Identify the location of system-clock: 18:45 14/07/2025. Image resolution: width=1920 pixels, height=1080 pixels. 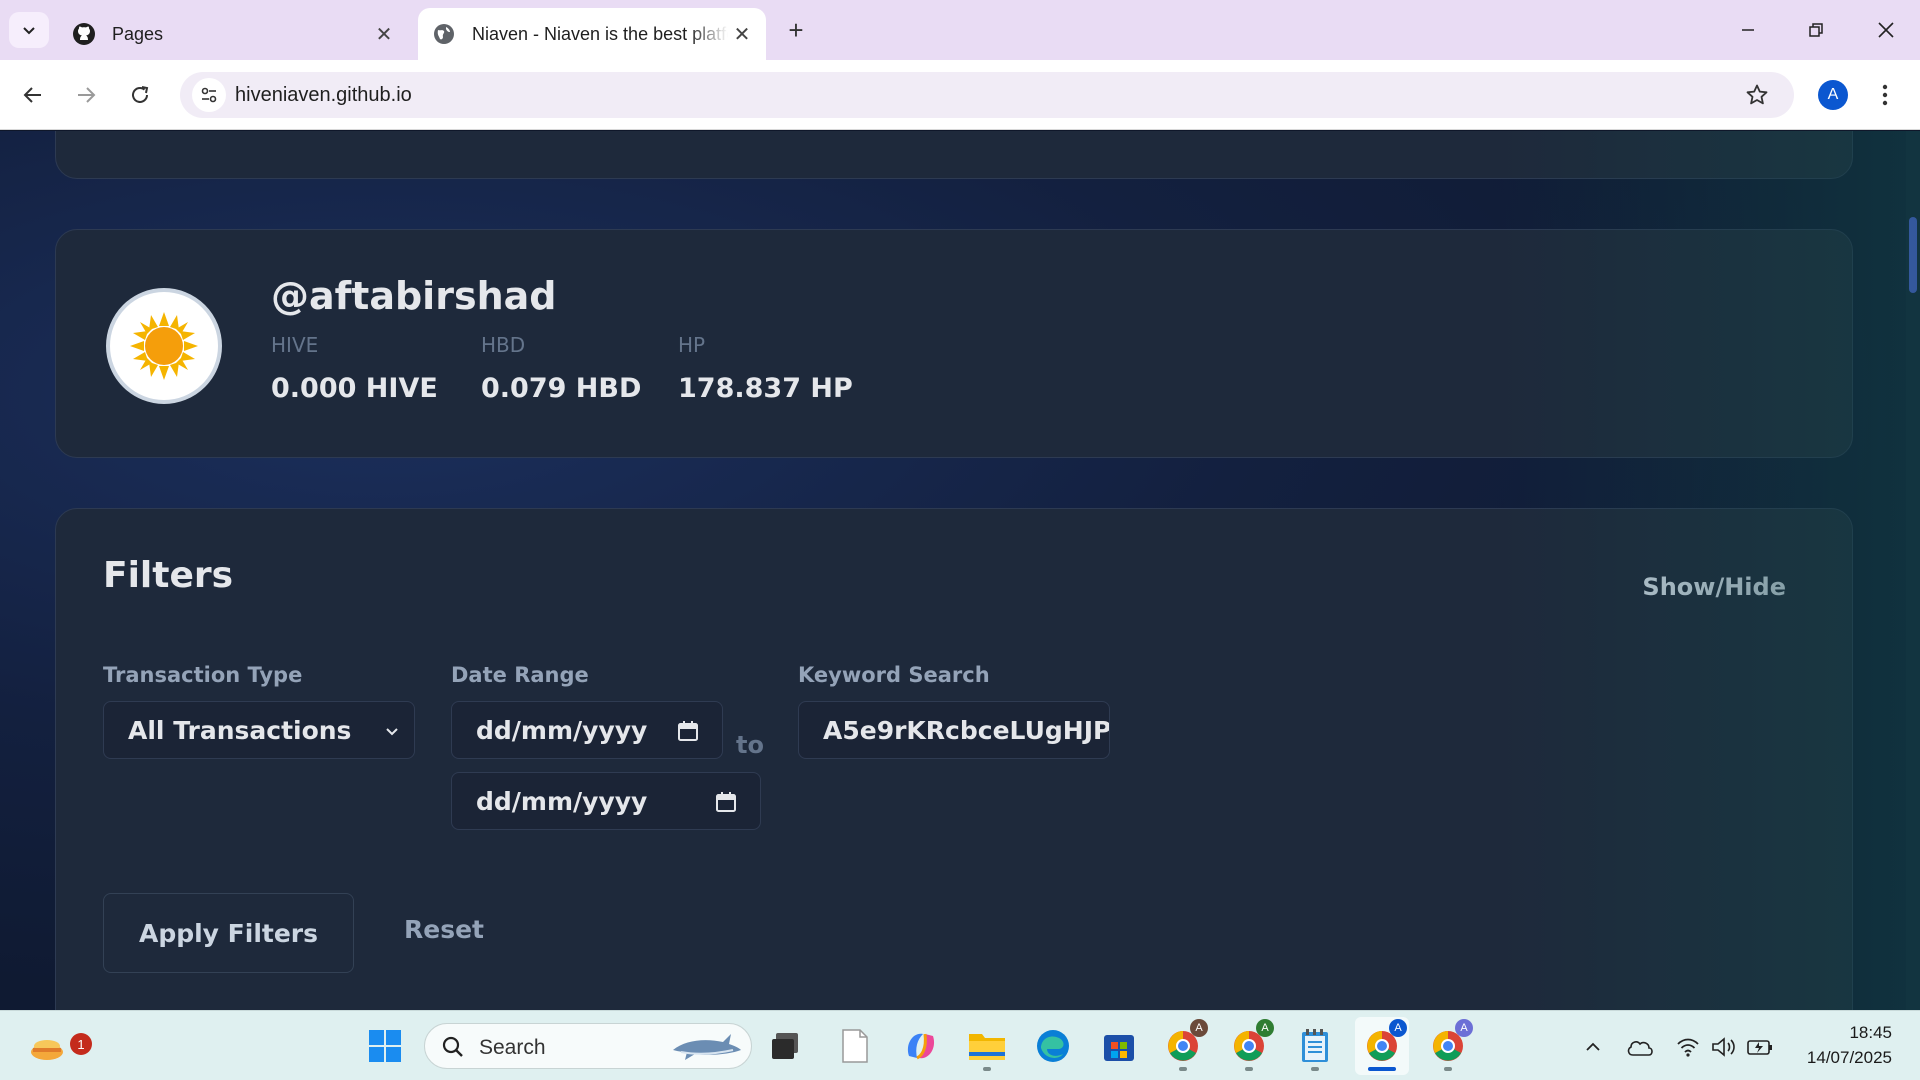
(1844, 1045).